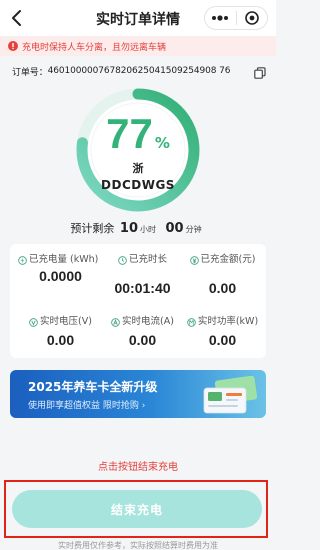 This screenshot has width=320, height=550. I want to click on minutes-unit: 分钟, so click(193, 229).